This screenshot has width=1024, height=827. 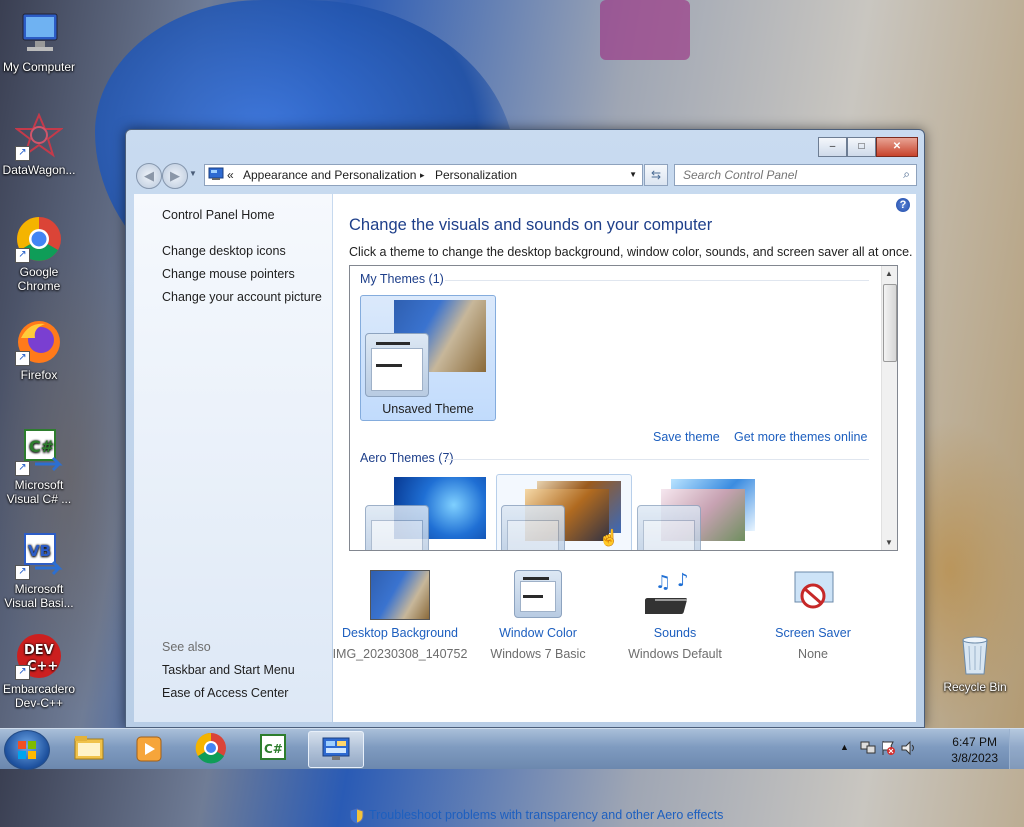 I want to click on breadcrumb-appearance: Appearance and Personalization, so click(x=329, y=175).